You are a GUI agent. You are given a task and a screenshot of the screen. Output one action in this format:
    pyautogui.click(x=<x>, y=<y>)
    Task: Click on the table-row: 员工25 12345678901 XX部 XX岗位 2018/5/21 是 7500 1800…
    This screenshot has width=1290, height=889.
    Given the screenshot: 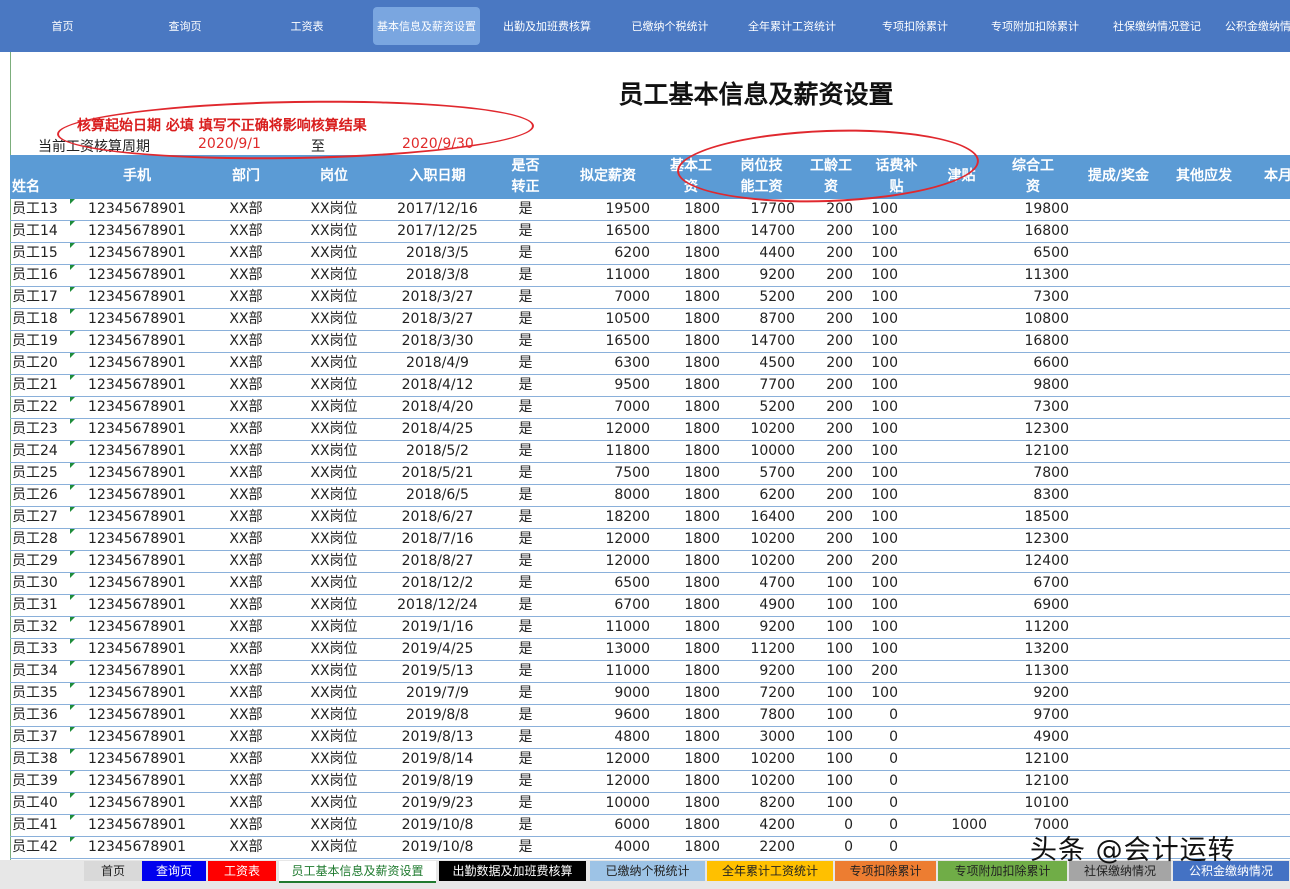 What is the action you would take?
    pyautogui.click(x=650, y=473)
    